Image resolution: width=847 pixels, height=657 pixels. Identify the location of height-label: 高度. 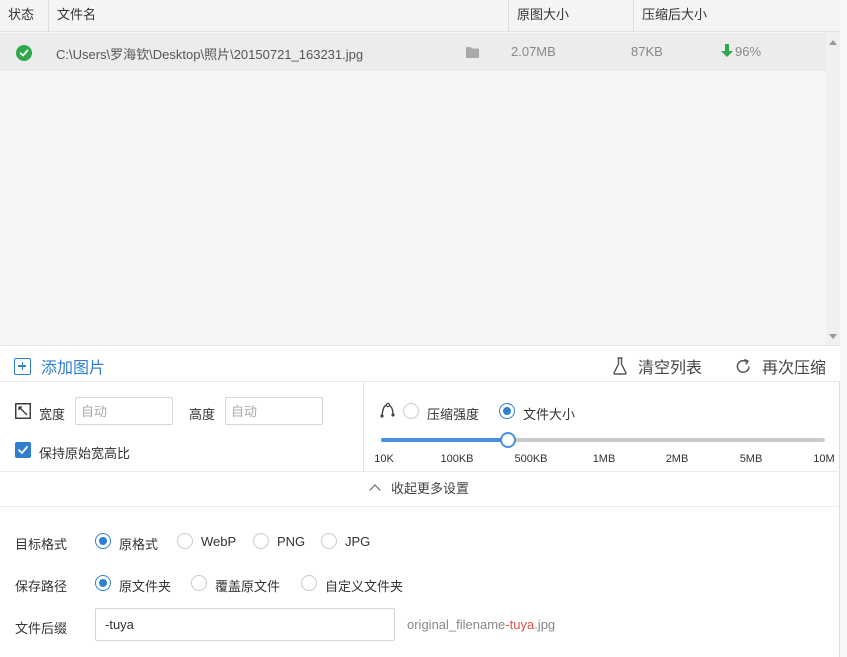
(202, 414).